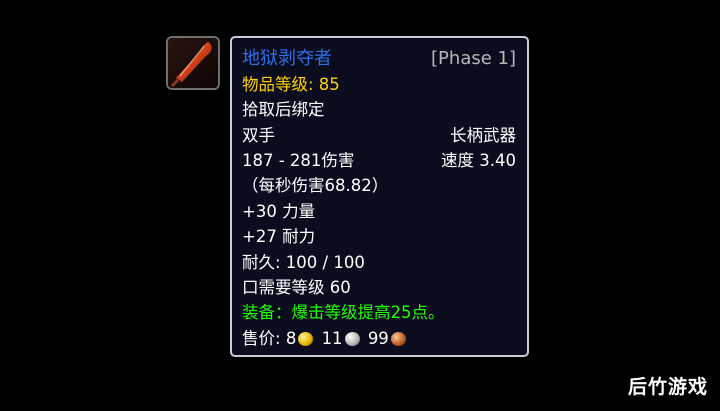  What do you see at coordinates (296, 287) in the screenshot?
I see `level-requirement: 口需要等级 60` at bounding box center [296, 287].